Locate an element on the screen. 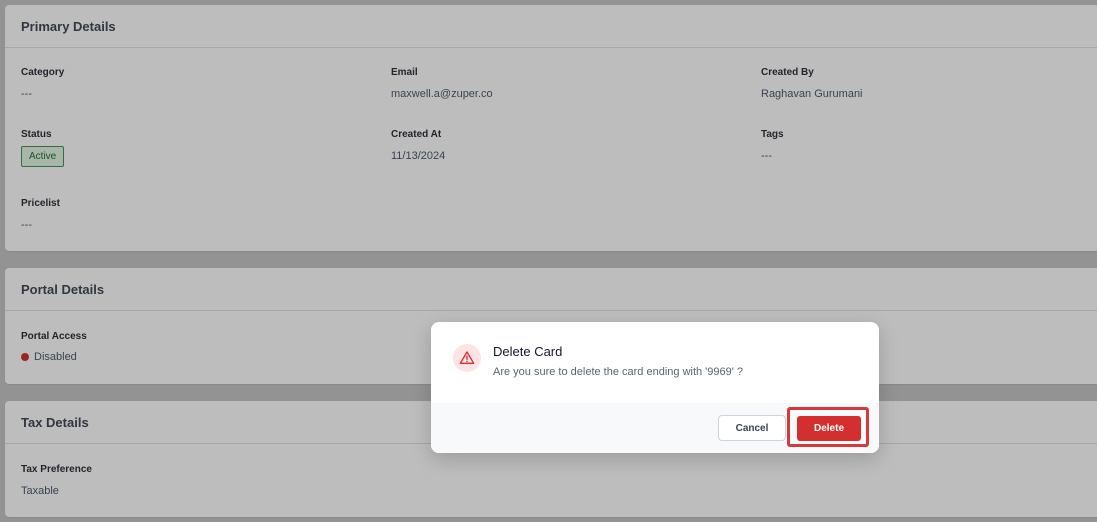  dialog-title: Delete Card is located at coordinates (528, 351).